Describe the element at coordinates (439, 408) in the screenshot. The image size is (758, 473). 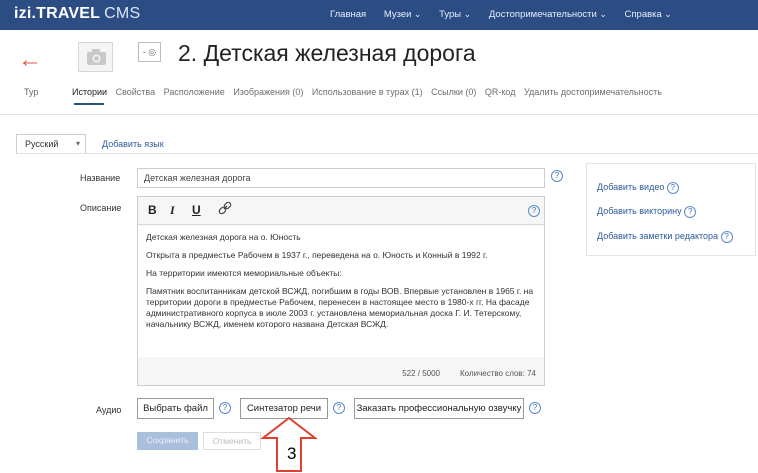
I see `order-voiceover-button: Заказать профессиональную озвучку` at that location.